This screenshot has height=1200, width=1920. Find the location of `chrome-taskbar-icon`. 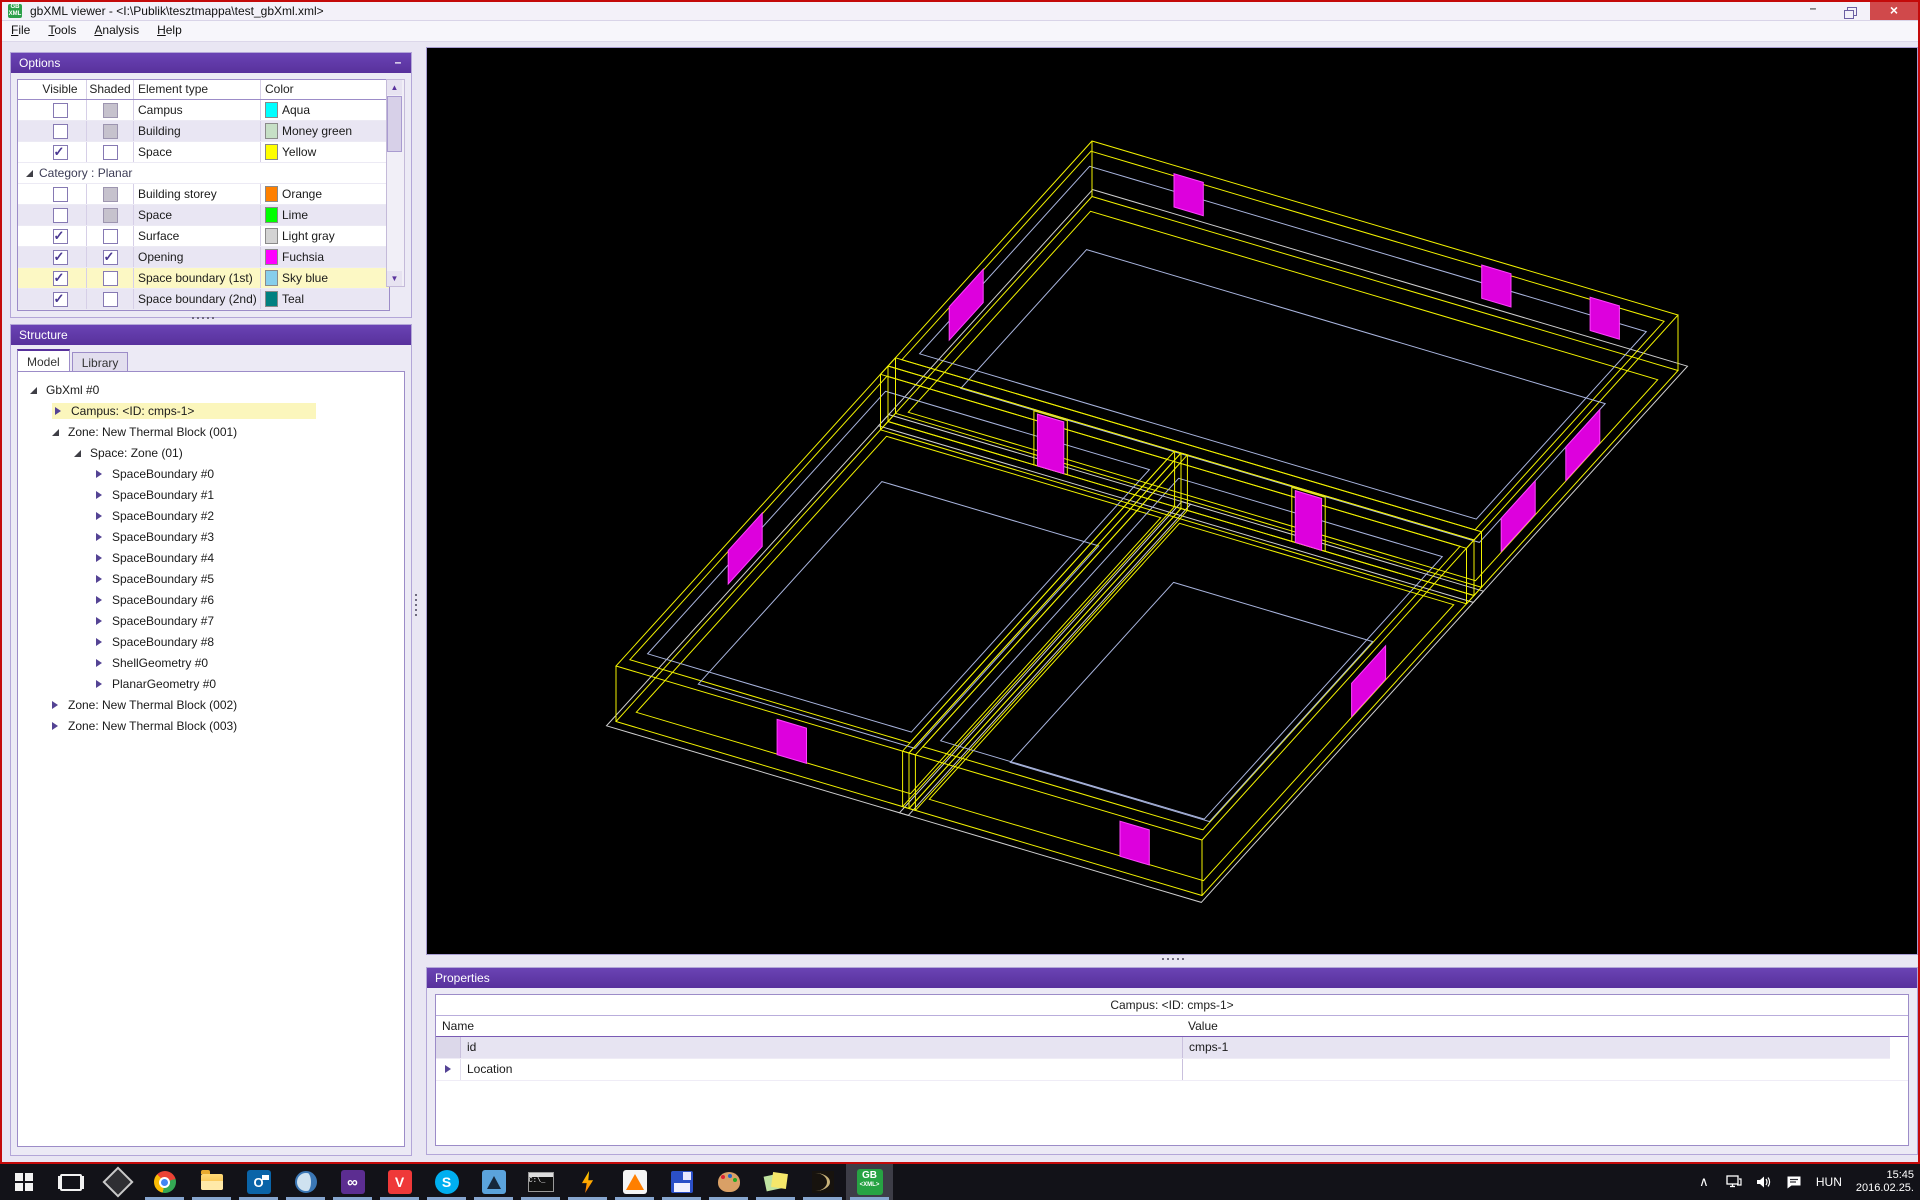

chrome-taskbar-icon is located at coordinates (164, 1182).